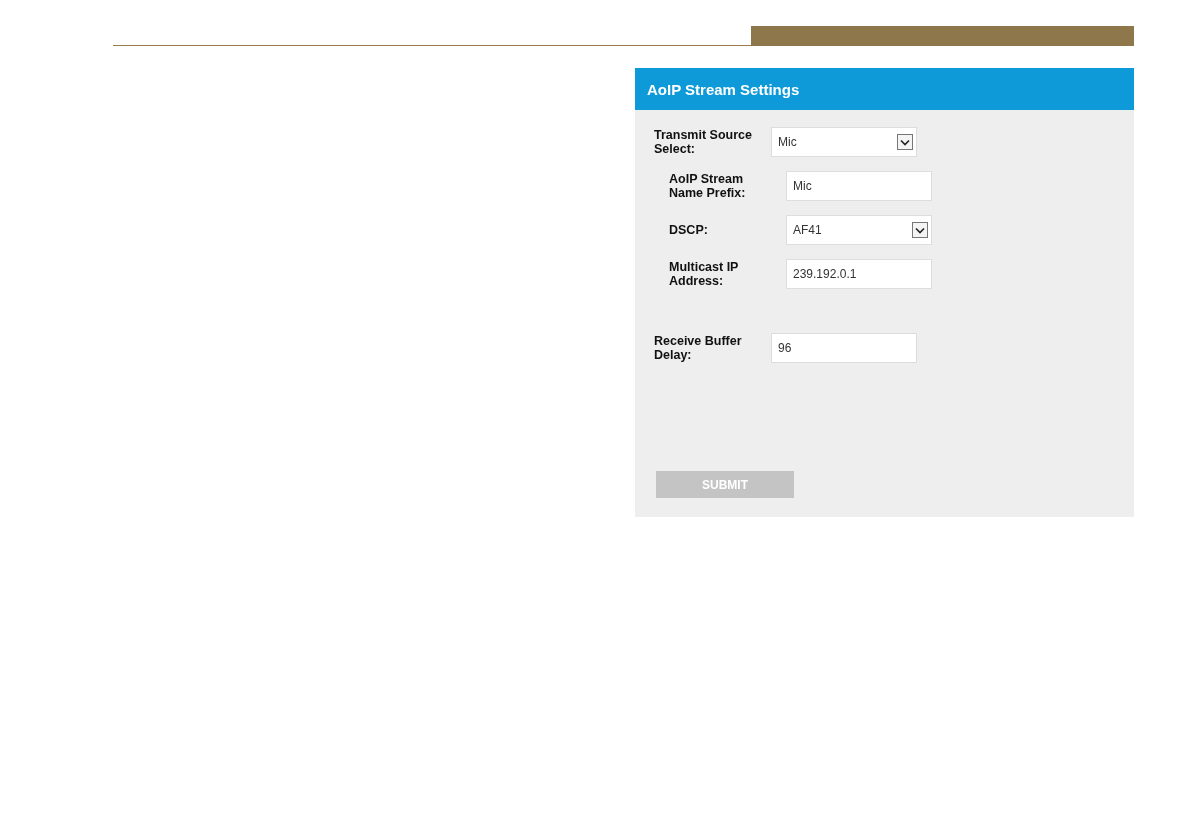 The image size is (1192, 840). Describe the element at coordinates (704, 274) in the screenshot. I see `field-label: Multicast IP Address:` at that location.